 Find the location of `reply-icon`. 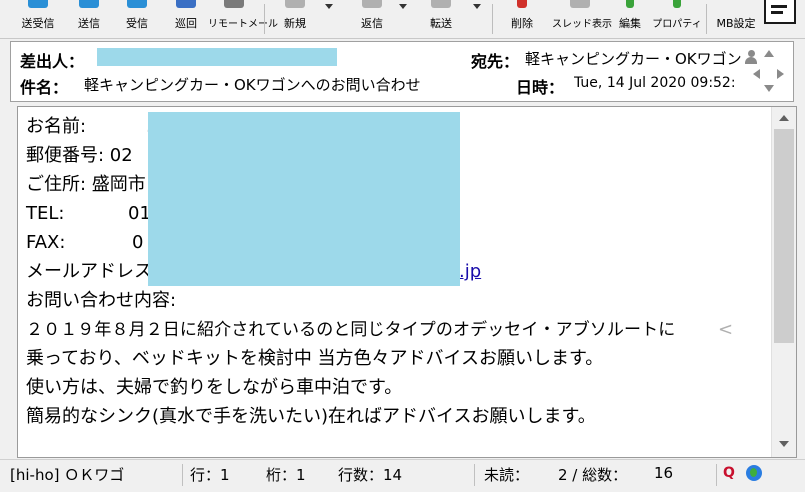

reply-icon is located at coordinates (372, 4).